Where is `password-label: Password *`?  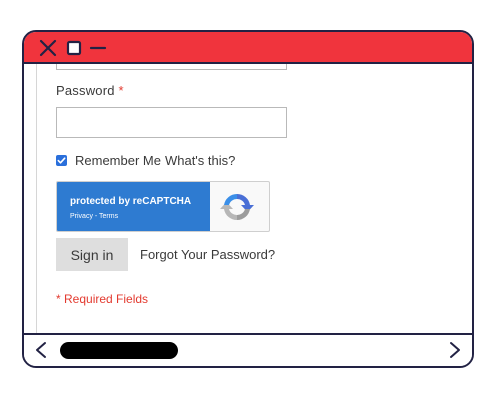
password-label: Password * is located at coordinates (90, 90).